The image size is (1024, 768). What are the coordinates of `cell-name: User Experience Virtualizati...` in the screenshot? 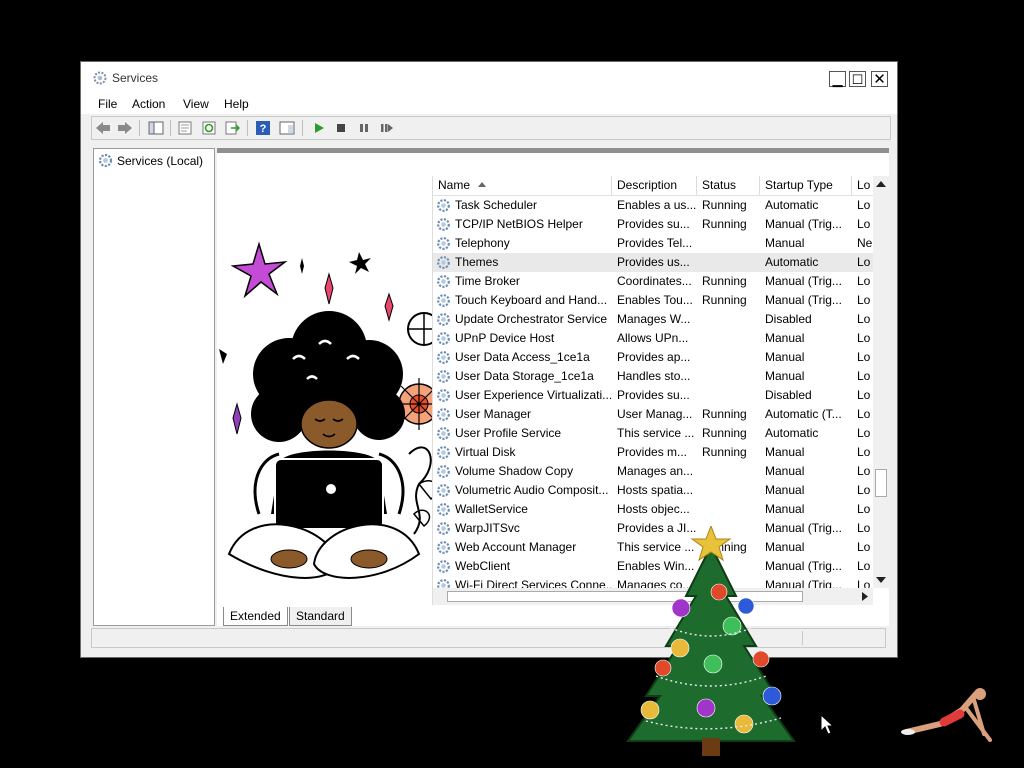 It's located at (534, 395).